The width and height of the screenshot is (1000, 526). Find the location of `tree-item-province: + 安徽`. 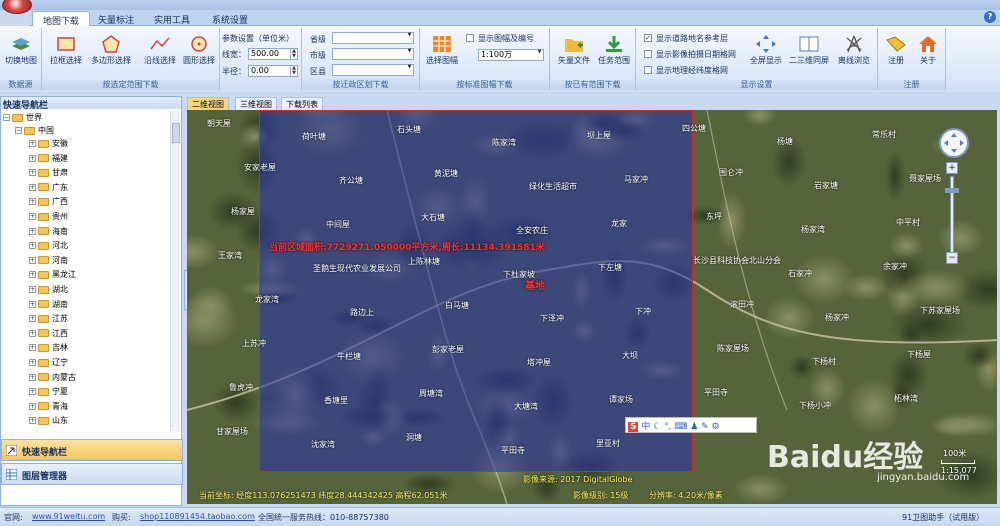

tree-item-province: + 安徽 is located at coordinates (48, 143).